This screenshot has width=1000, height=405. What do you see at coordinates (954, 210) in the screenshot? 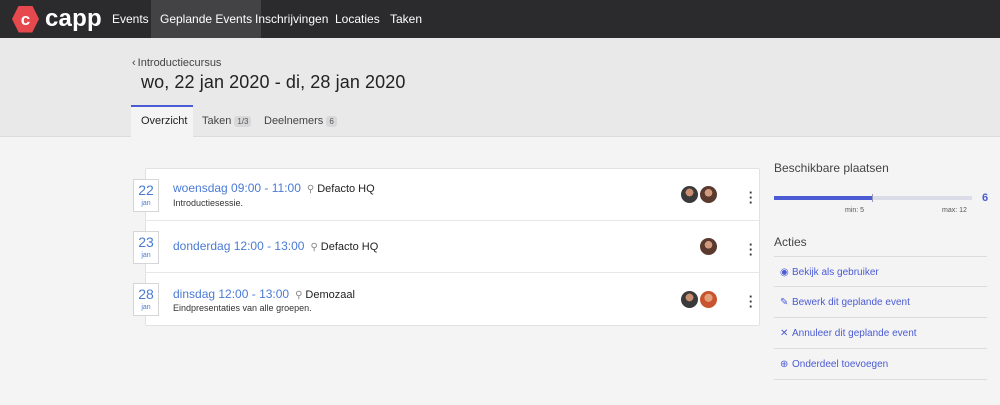
I see `capacity-max-label: max: 12` at bounding box center [954, 210].